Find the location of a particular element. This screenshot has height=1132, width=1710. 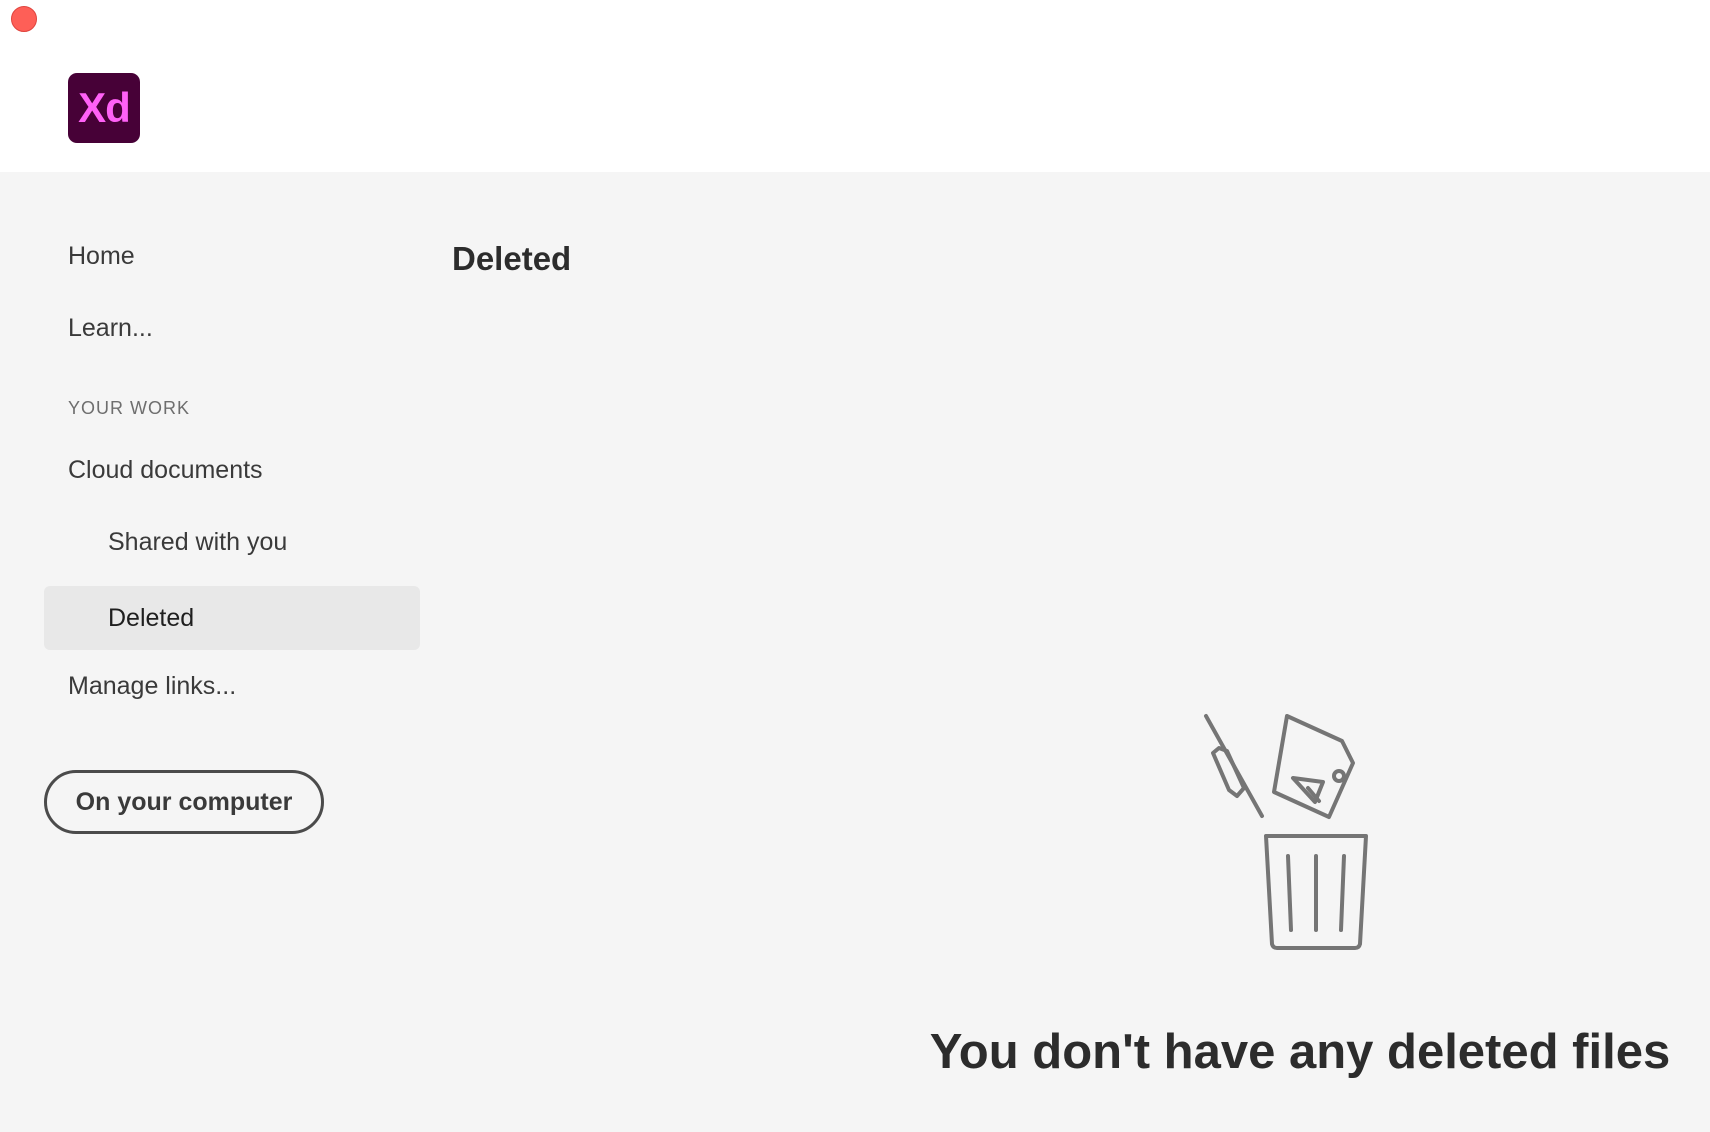

trash-with-files-icon is located at coordinates (1286, 832).